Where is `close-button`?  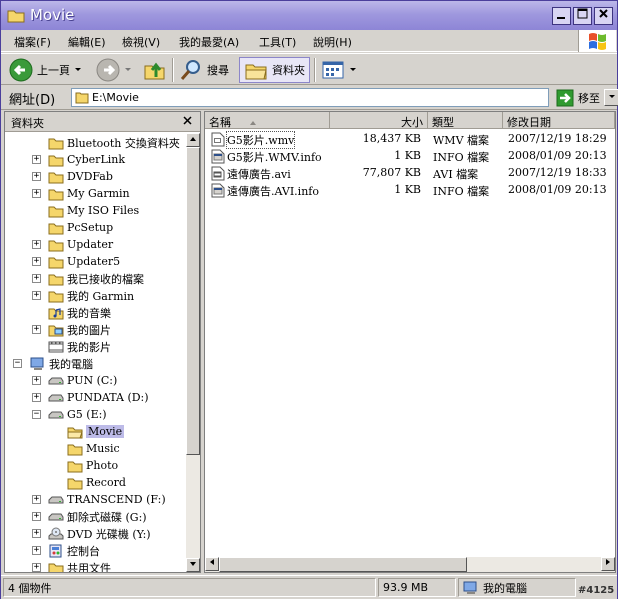
close-button is located at coordinates (603, 16).